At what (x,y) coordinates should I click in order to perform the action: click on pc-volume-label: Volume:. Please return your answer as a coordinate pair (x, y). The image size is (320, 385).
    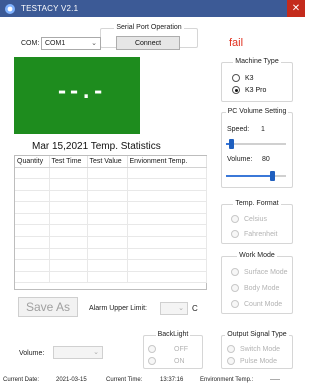
    Looking at the image, I should click on (240, 159).